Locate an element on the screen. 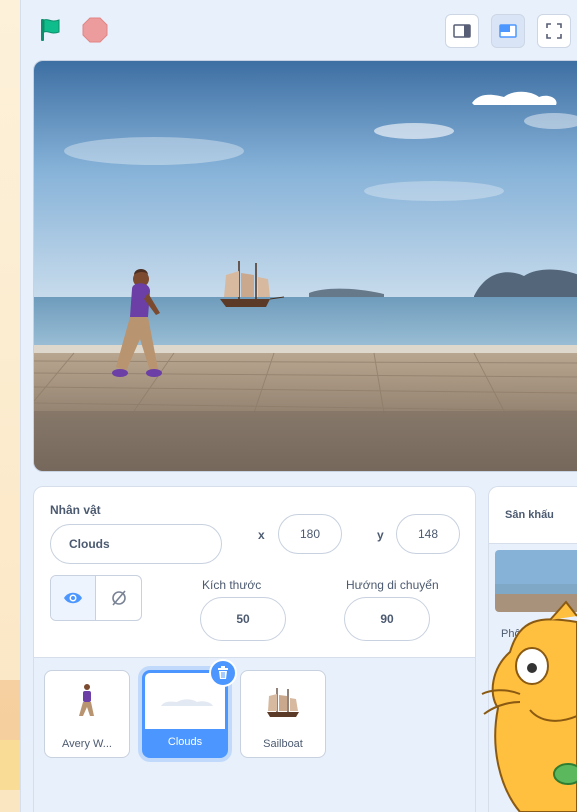 This screenshot has height=812, width=577. green-flag-button is located at coordinates (51, 30).